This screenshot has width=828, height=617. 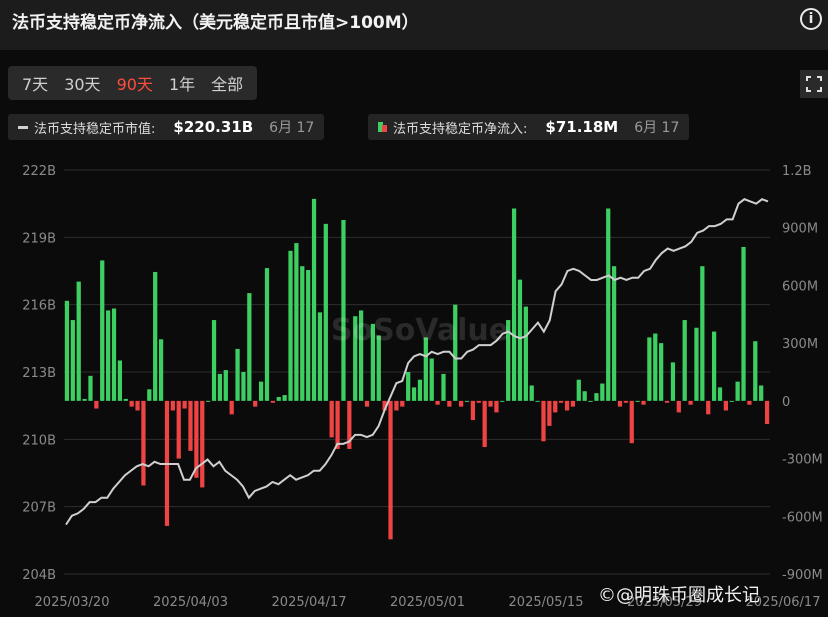 What do you see at coordinates (227, 83) in the screenshot?
I see `tab-all: 全部` at bounding box center [227, 83].